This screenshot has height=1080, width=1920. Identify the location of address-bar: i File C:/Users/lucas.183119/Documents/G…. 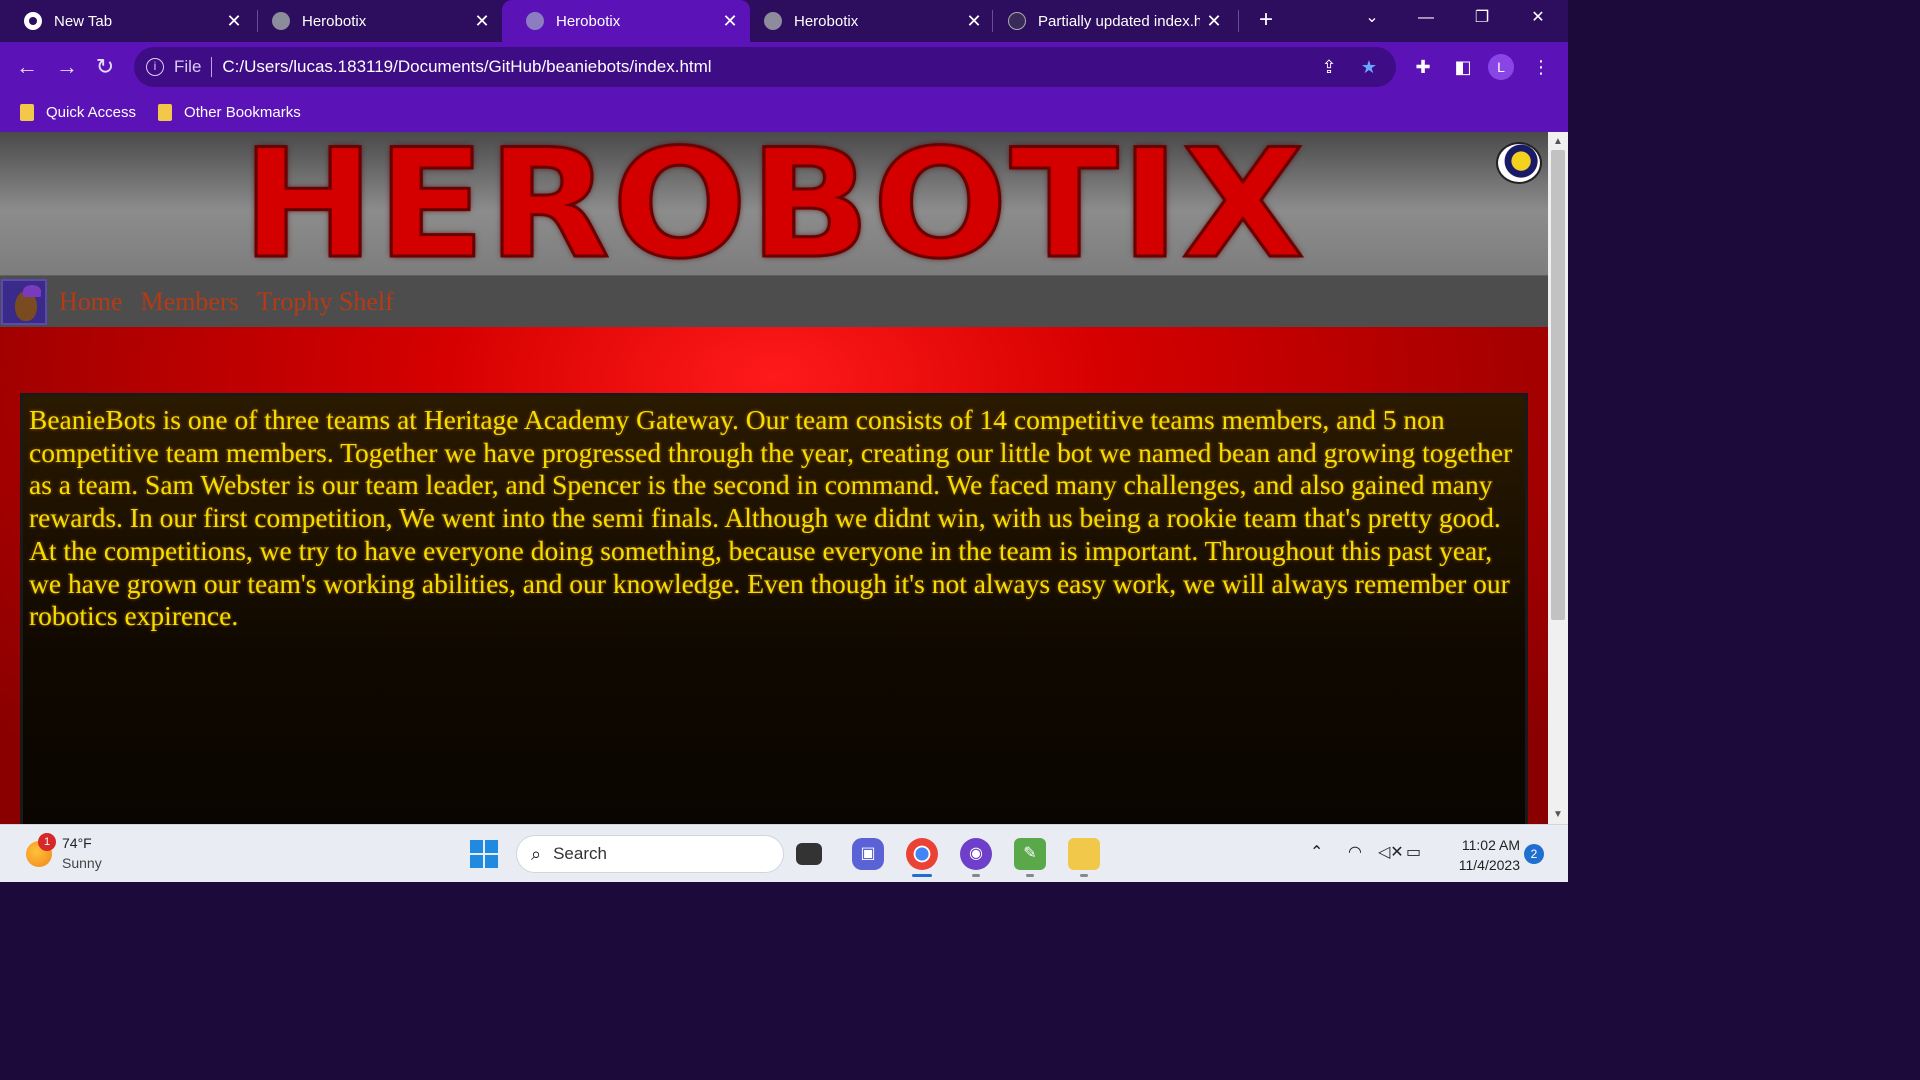
(765, 67).